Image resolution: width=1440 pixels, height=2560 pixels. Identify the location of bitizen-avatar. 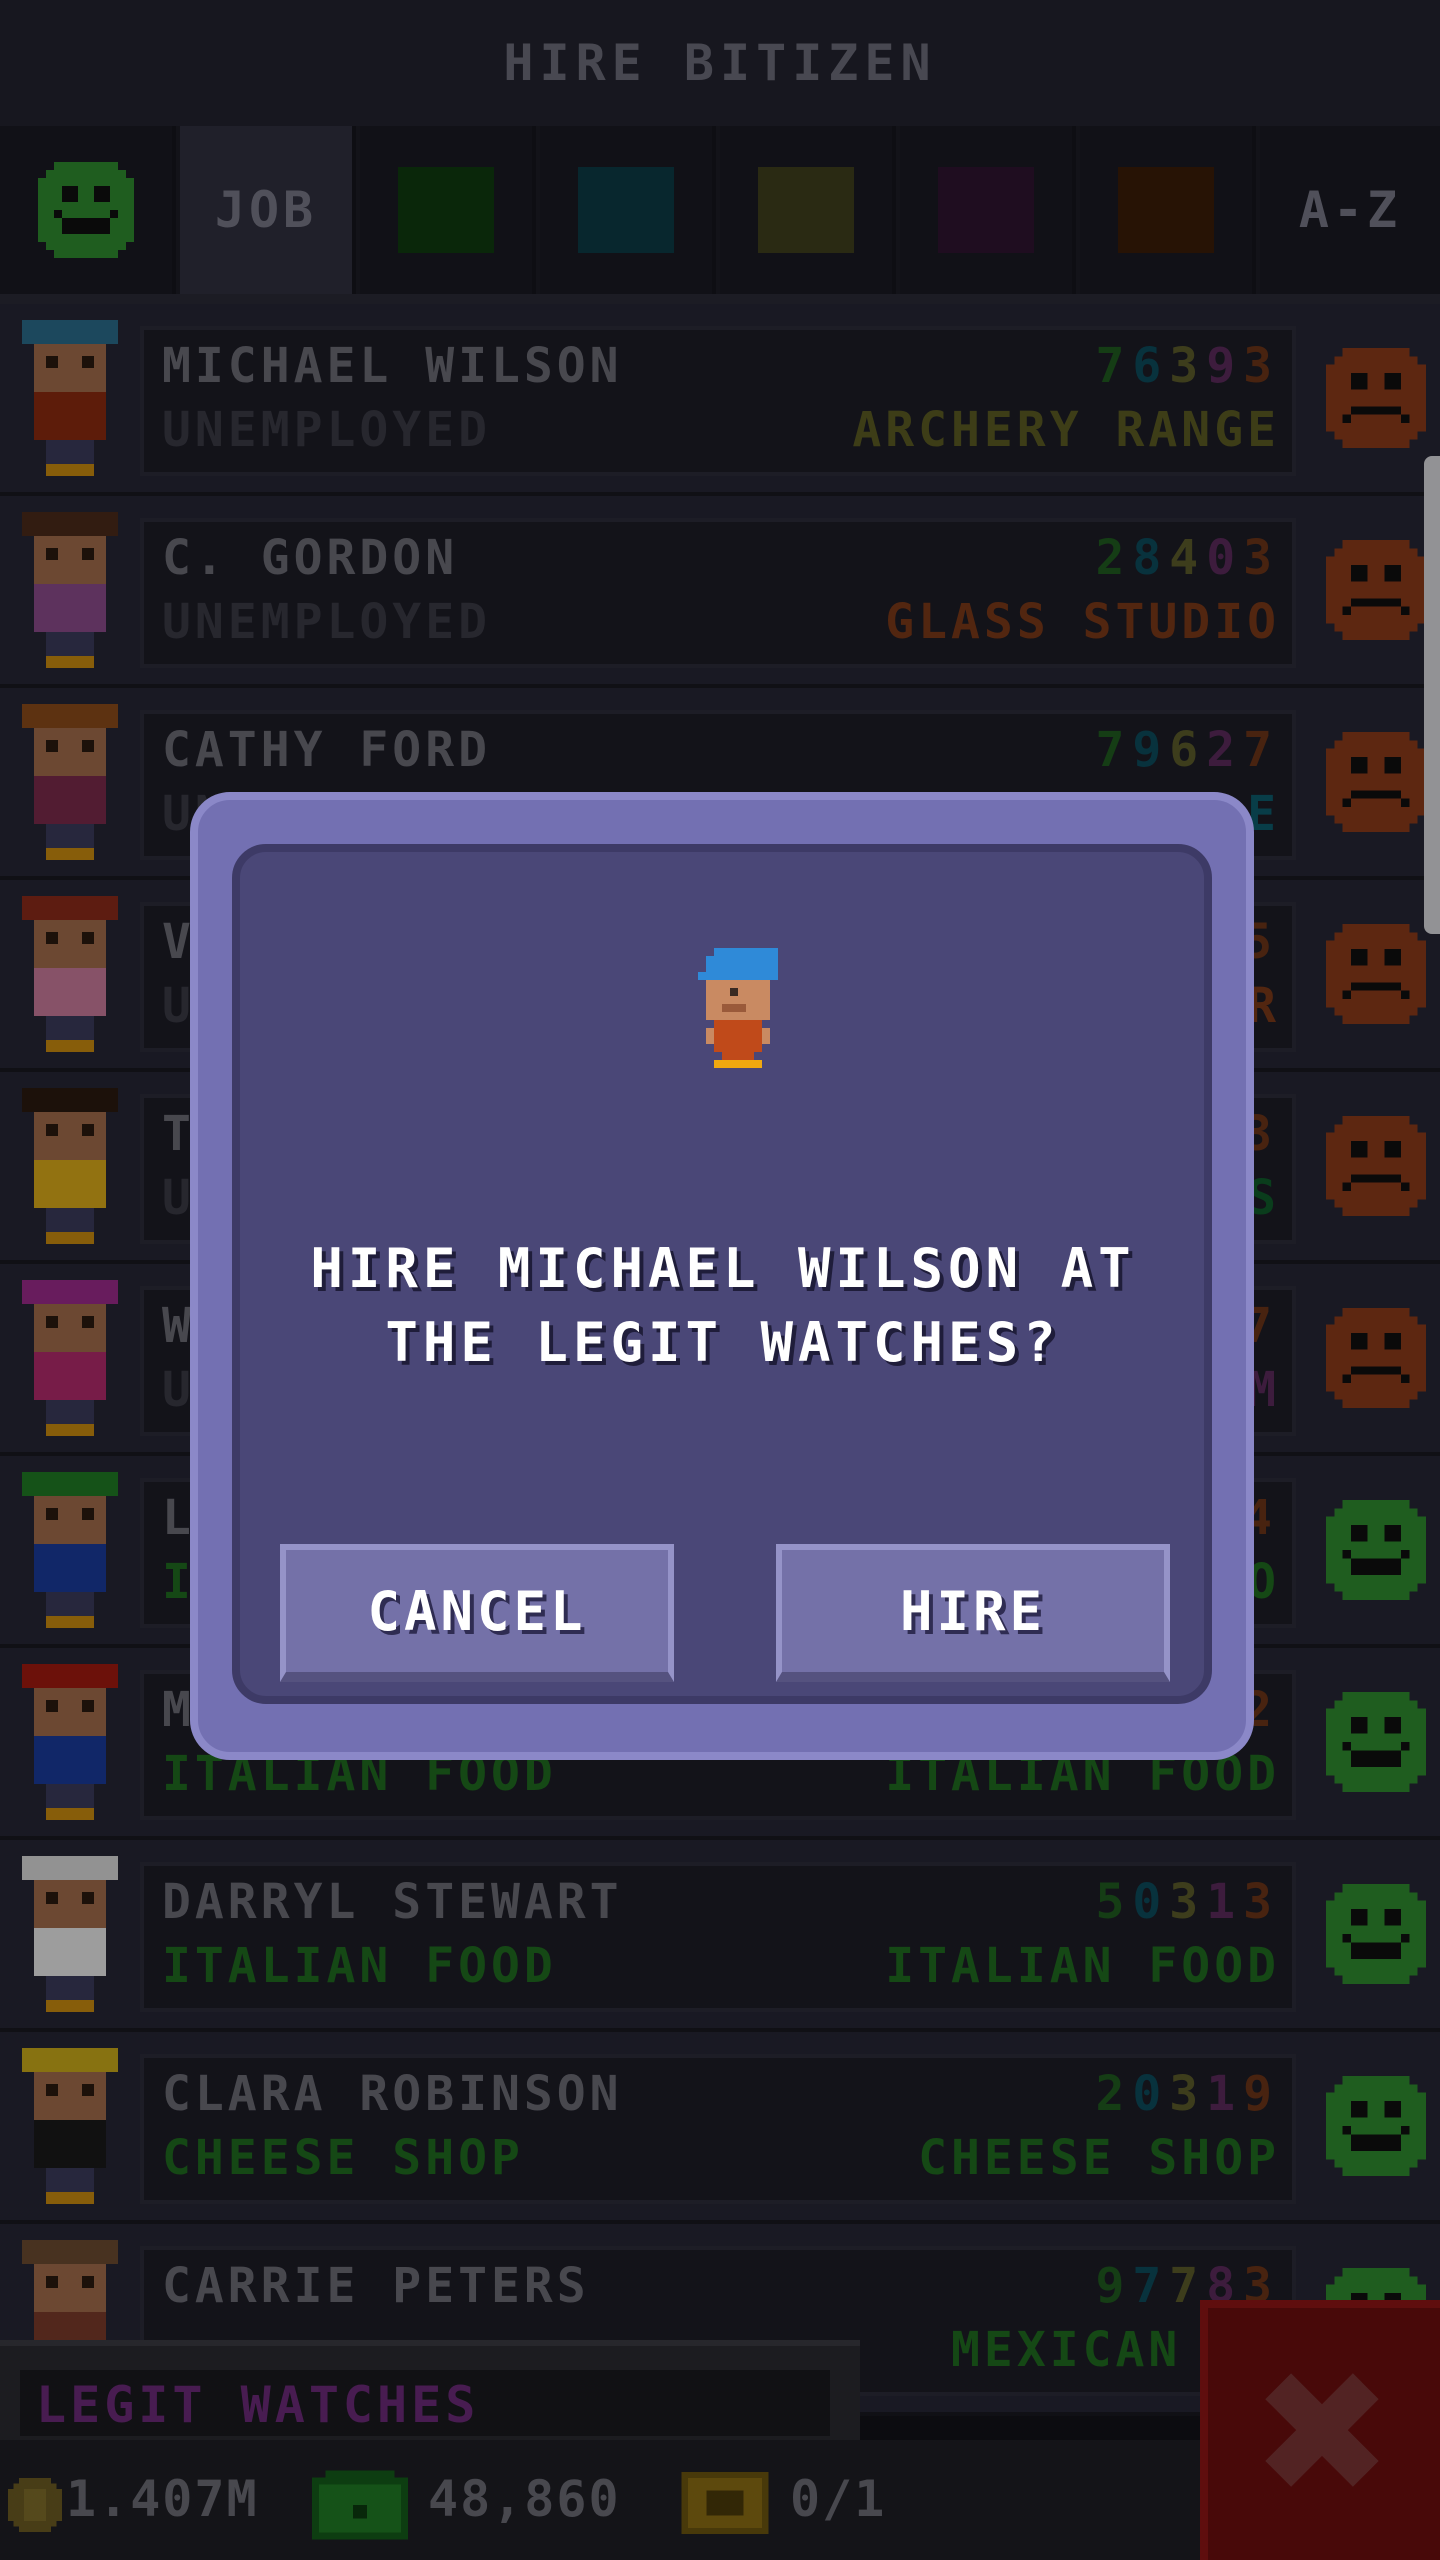
(738, 1008).